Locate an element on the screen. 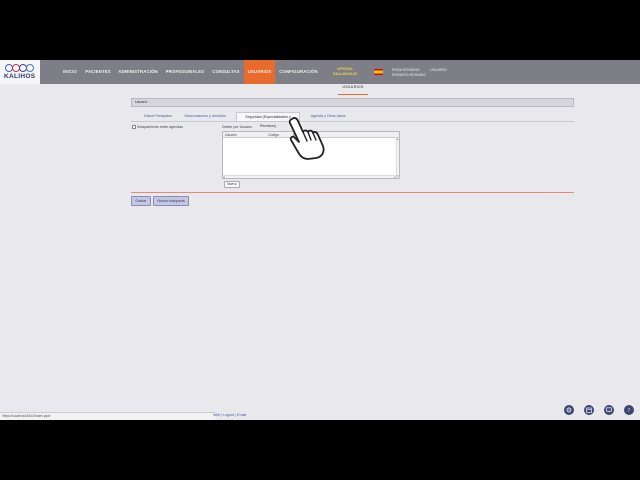 Image resolution: width=640 pixels, height=480 pixels. spain-flag-icon is located at coordinates (378, 72).